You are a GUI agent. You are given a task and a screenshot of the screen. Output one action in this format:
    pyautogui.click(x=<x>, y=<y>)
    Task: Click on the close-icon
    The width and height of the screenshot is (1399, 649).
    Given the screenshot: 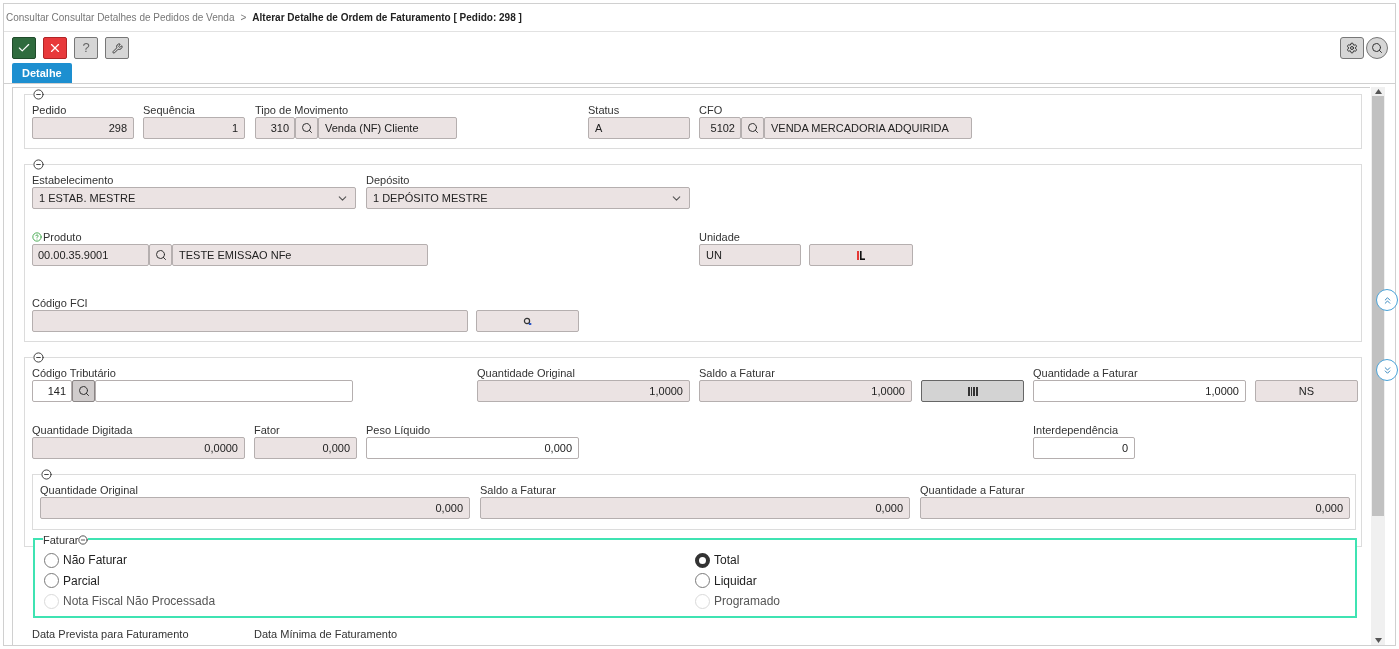 What is the action you would take?
    pyautogui.click(x=55, y=48)
    